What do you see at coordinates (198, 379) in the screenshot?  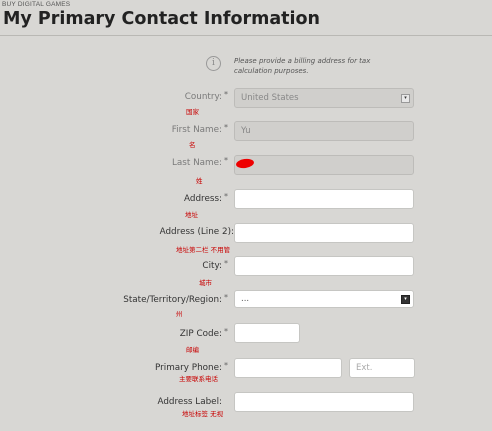 I see `phone-note: 主要联系电话` at bounding box center [198, 379].